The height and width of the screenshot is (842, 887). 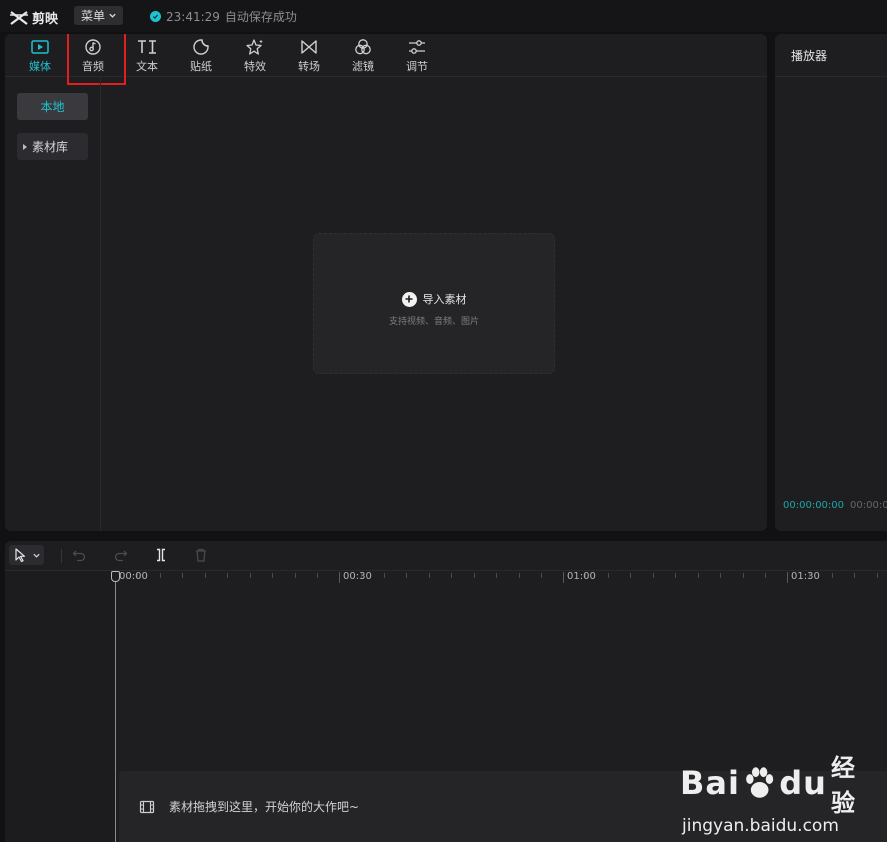 What do you see at coordinates (52, 106) in the screenshot?
I see `sidebar-item-local: 本地` at bounding box center [52, 106].